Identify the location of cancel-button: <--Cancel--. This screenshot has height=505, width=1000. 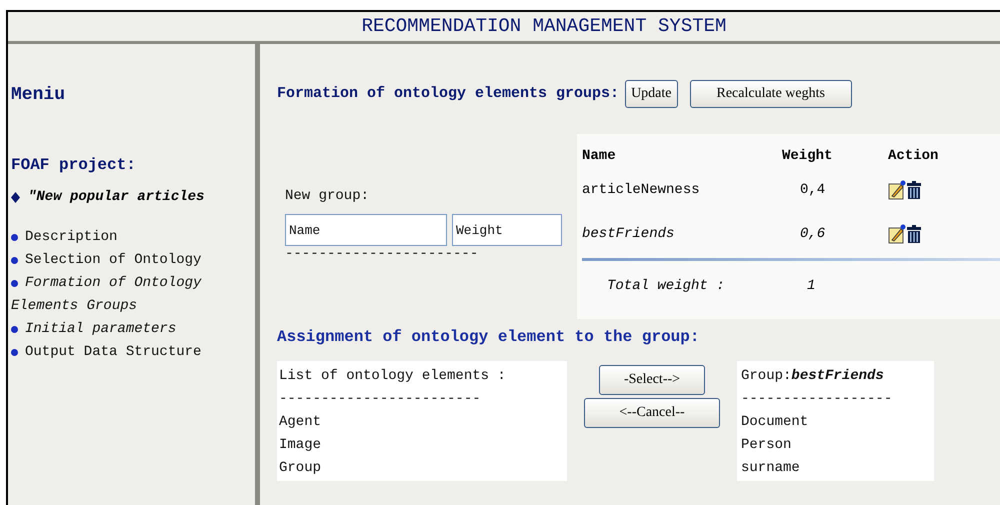
(652, 413).